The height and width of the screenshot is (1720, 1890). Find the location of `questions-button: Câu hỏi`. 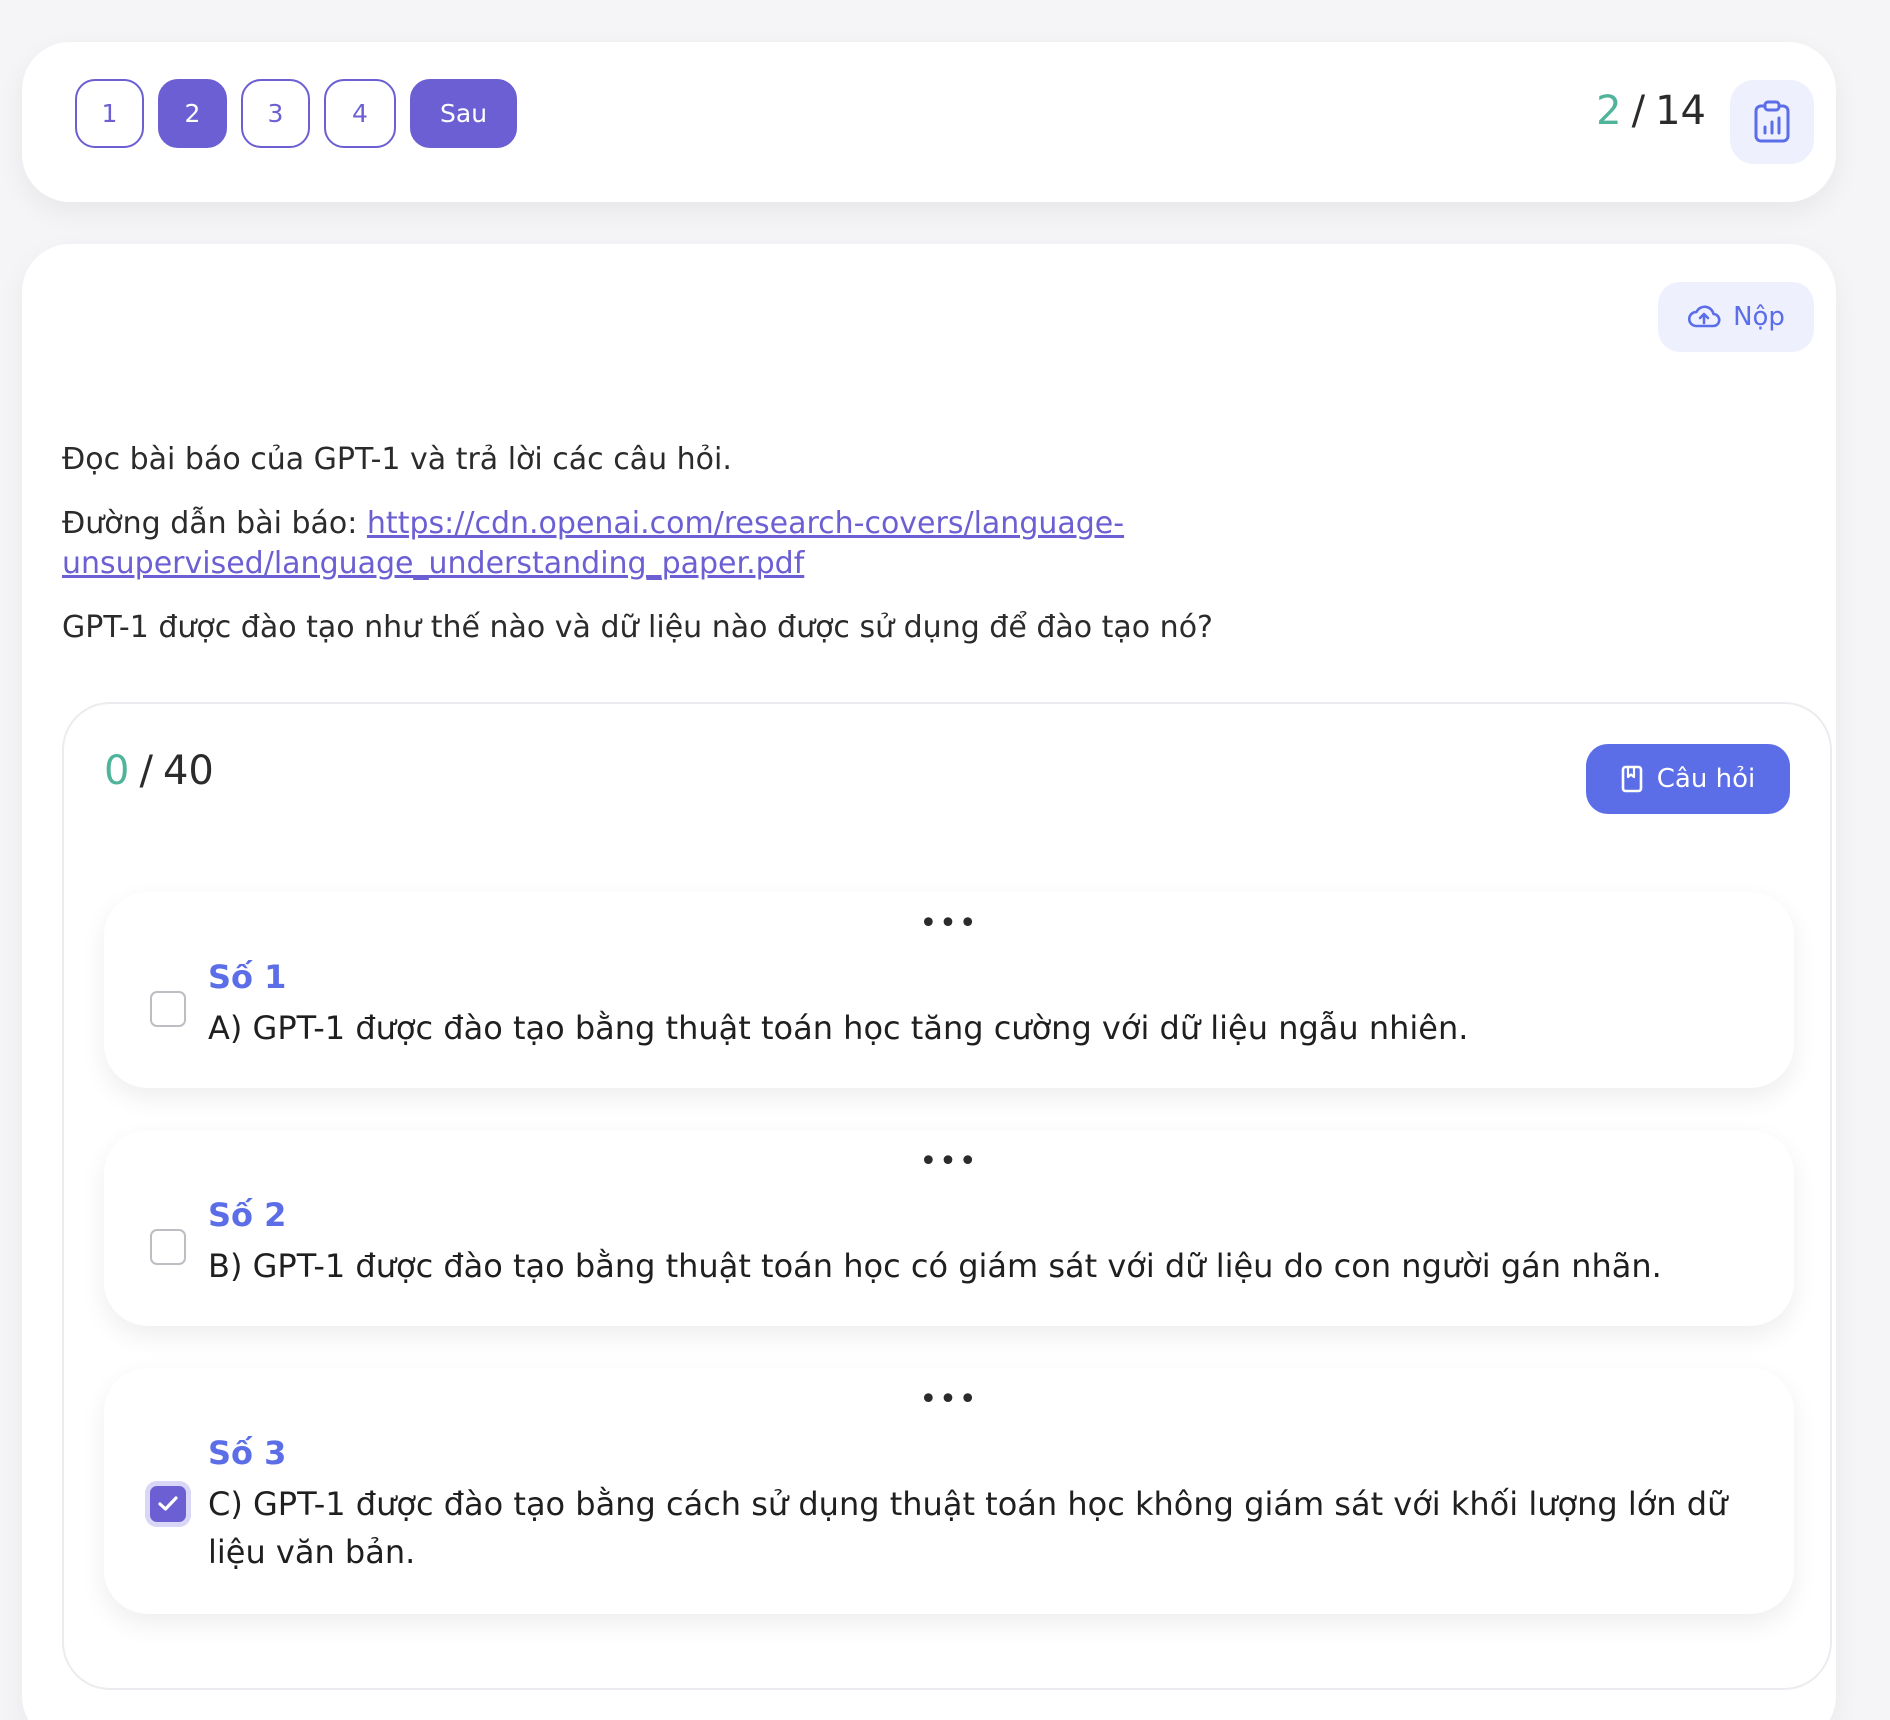

questions-button: Câu hỏi is located at coordinates (1688, 779).